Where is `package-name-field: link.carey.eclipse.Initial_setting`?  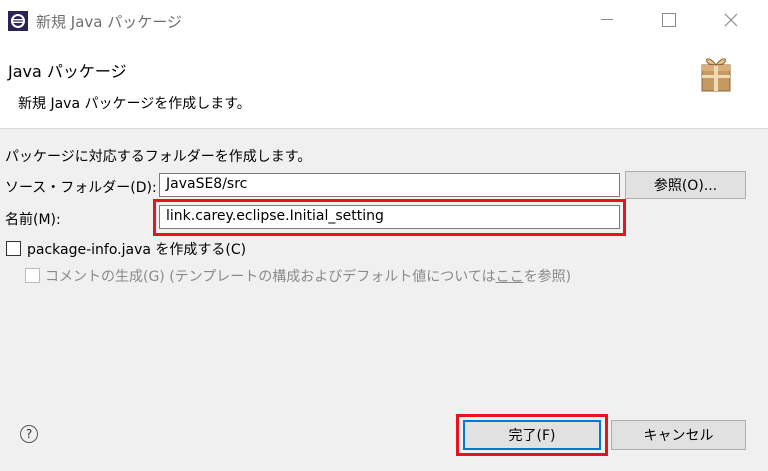 package-name-field: link.carey.eclipse.Initial_setting is located at coordinates (389, 217).